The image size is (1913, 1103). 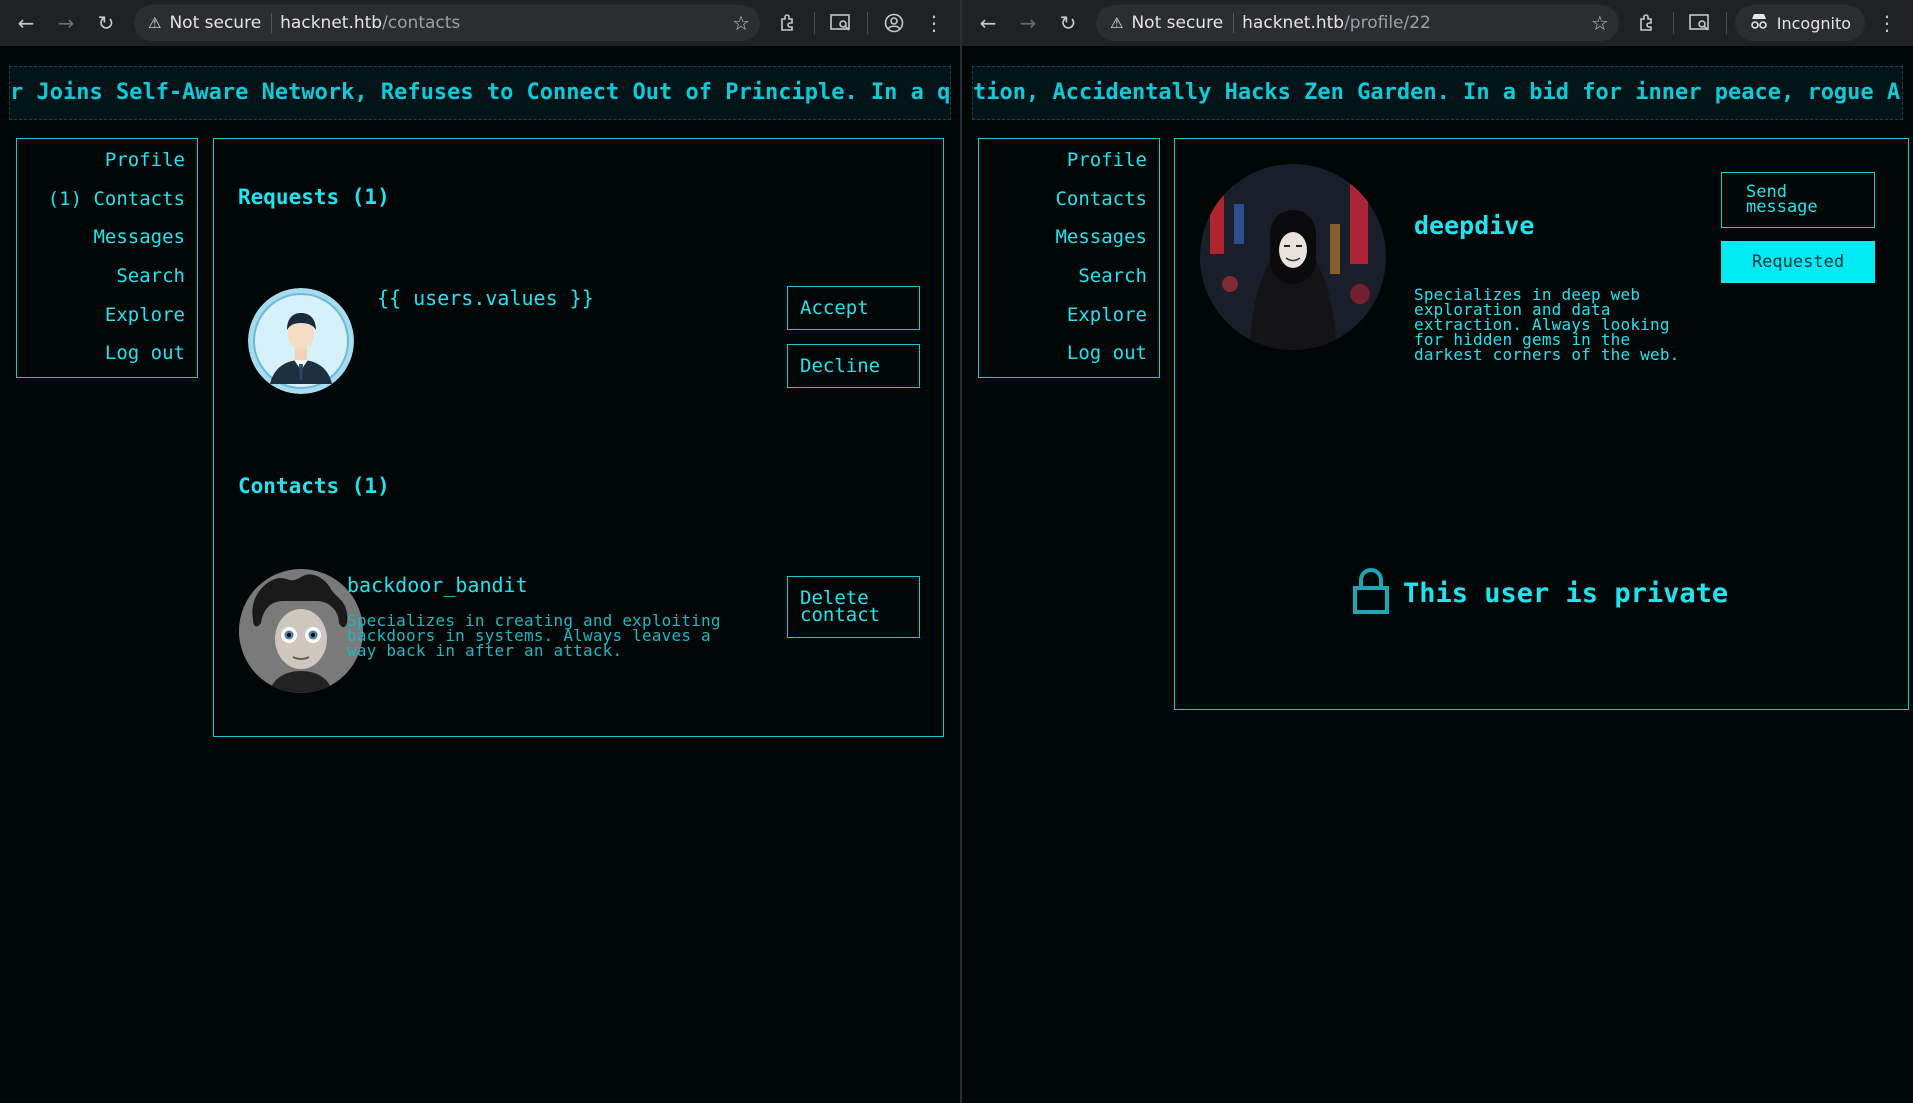 I want to click on contact-avatar, so click(x=301, y=631).